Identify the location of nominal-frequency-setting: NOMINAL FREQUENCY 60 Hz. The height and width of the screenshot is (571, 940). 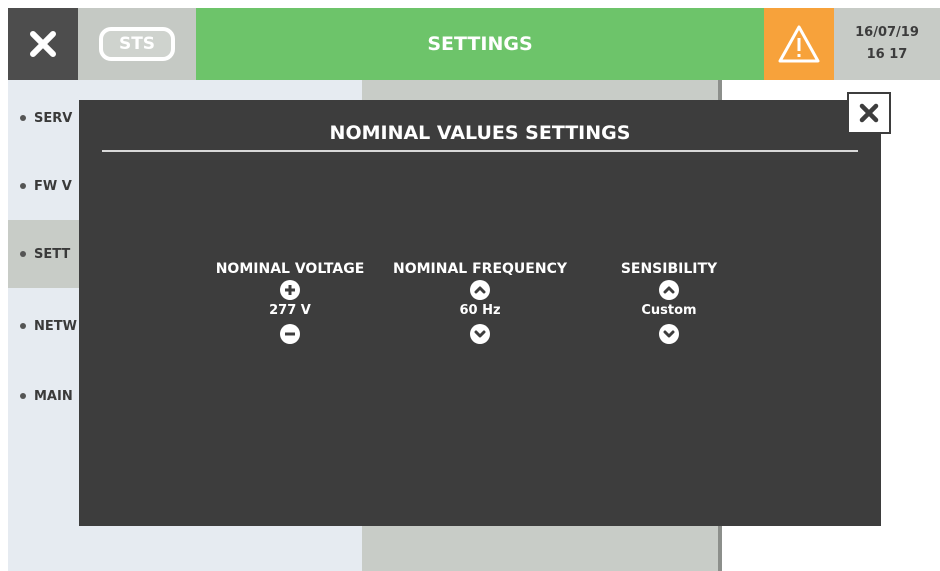
(480, 302).